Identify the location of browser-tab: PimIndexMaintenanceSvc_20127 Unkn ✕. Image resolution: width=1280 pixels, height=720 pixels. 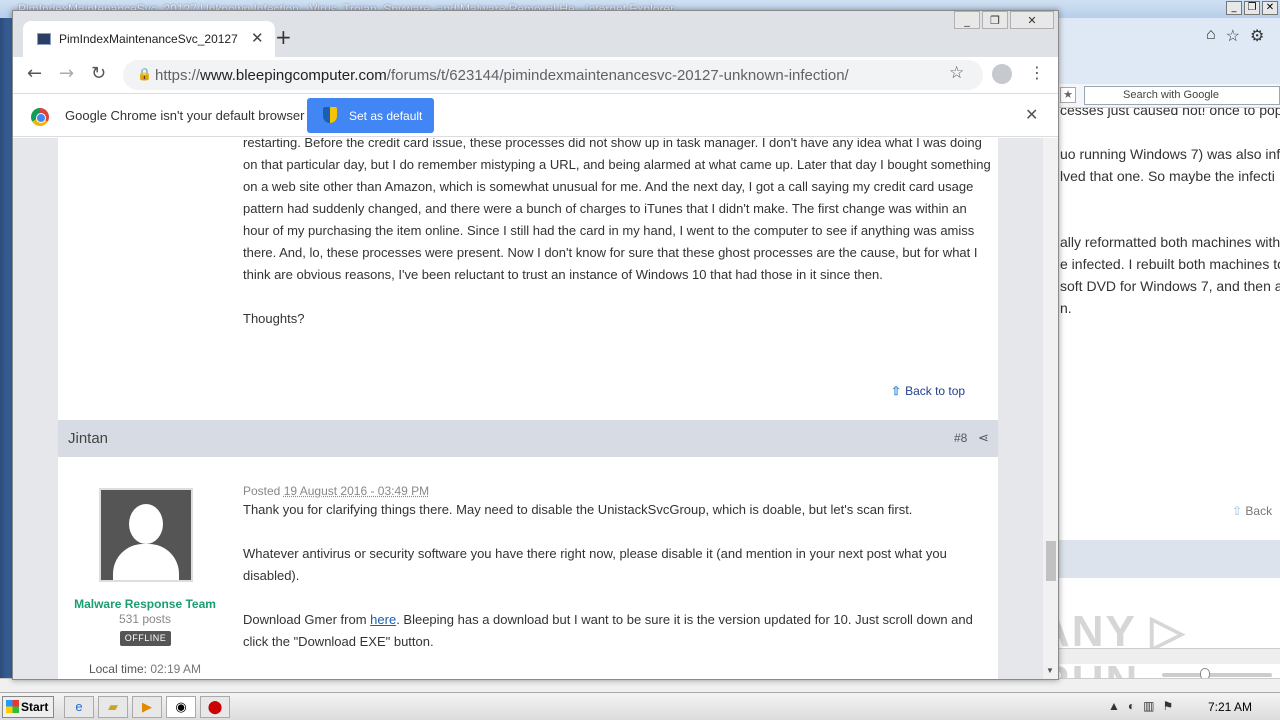
(149, 39).